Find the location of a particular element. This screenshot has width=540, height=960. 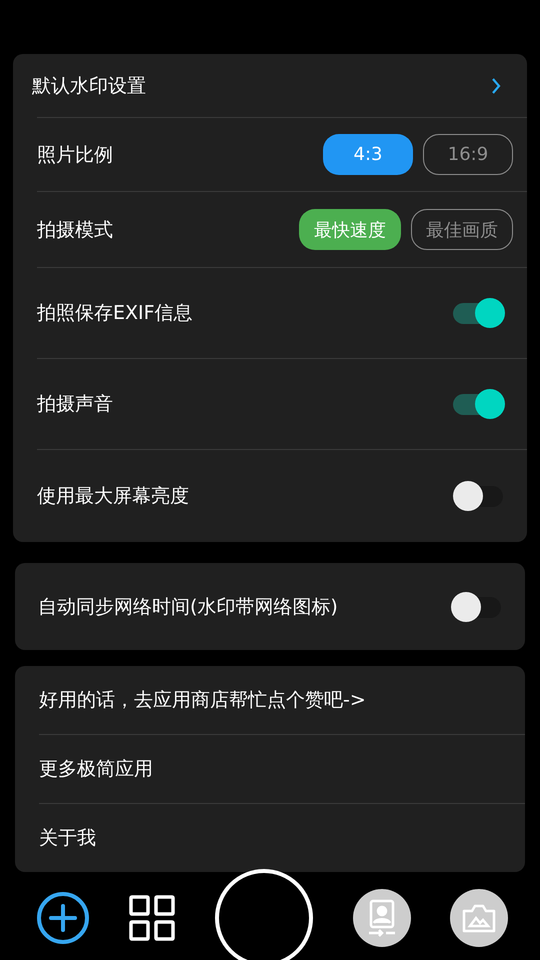

setting-label: 照片比例 is located at coordinates (75, 155).